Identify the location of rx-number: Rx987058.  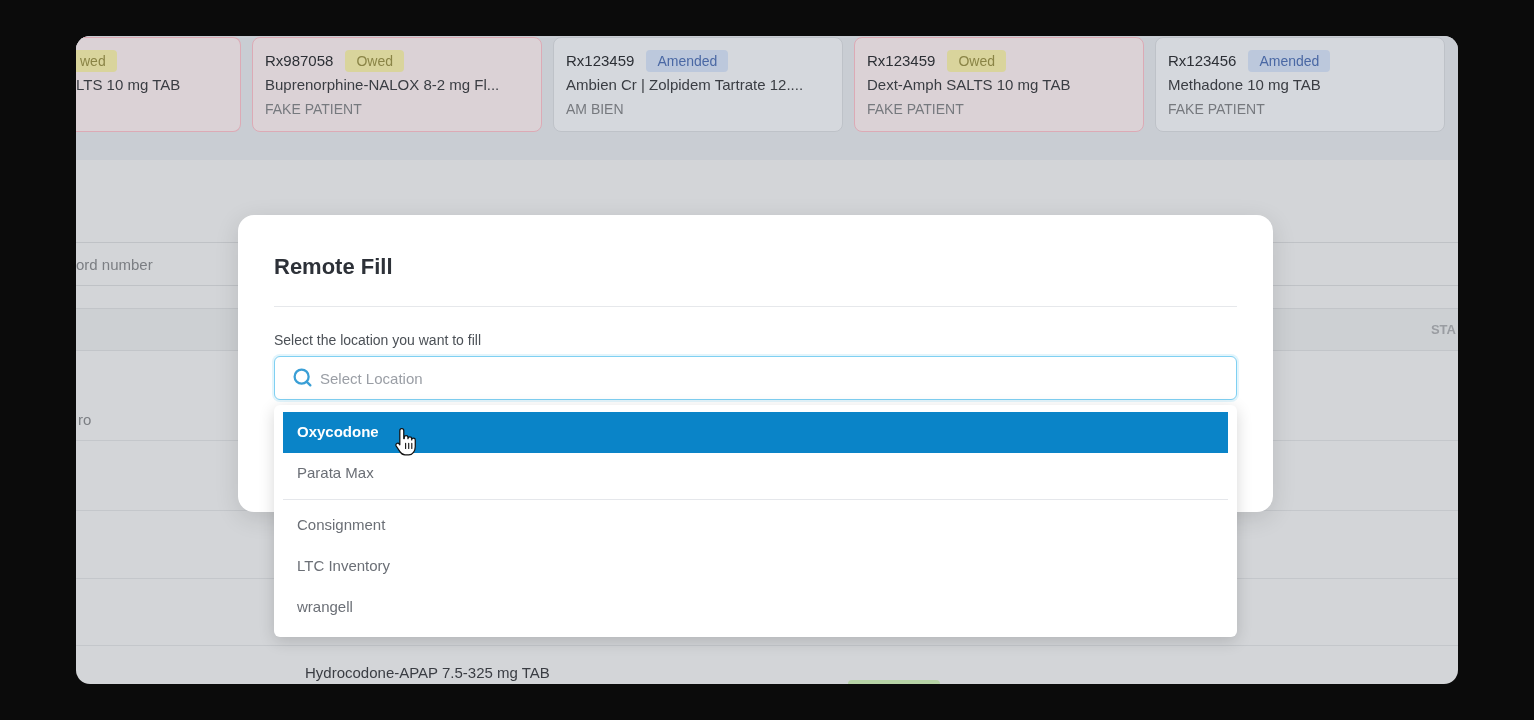
(299, 60).